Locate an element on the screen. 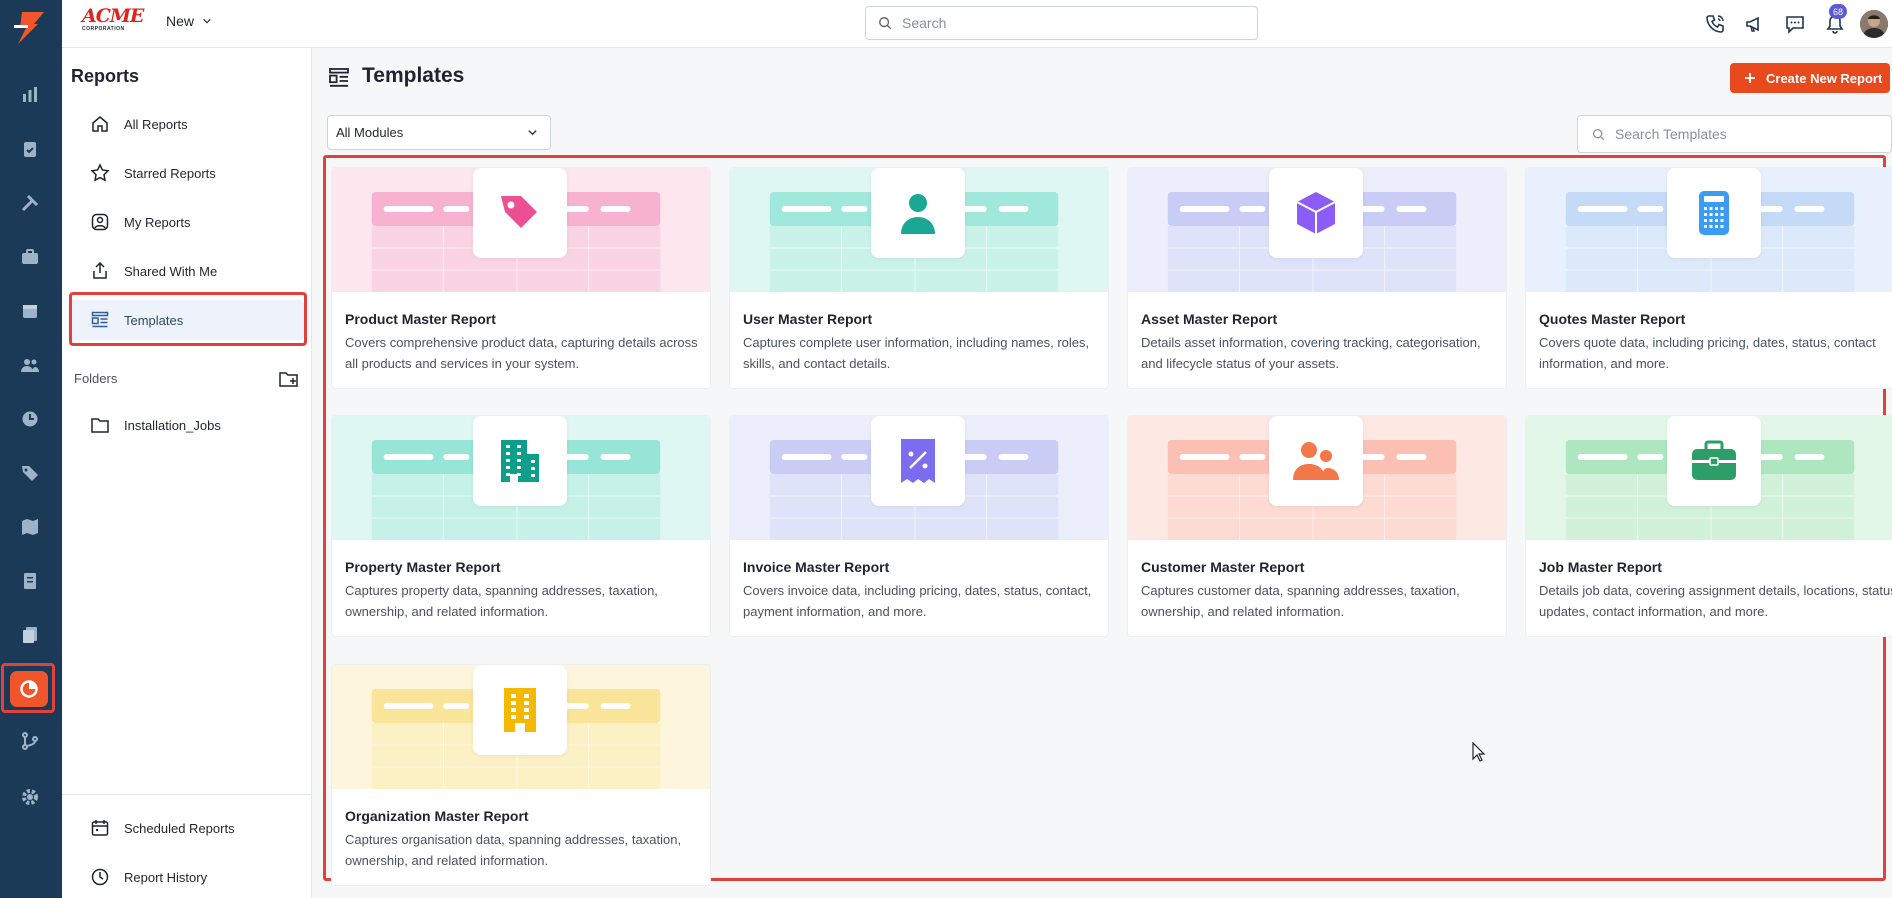  sidebar-item-my-reports: My Reports is located at coordinates (186, 222).